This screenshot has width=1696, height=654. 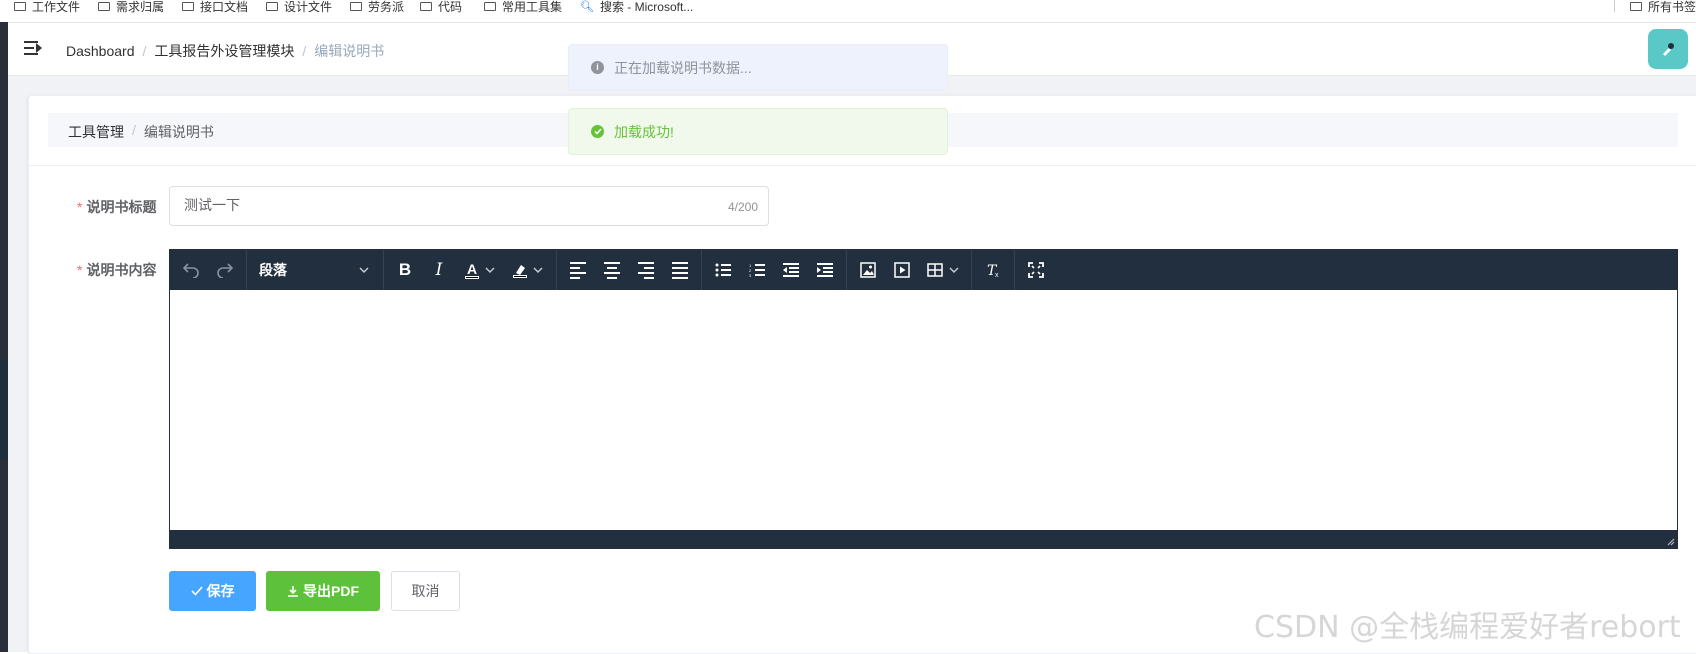 I want to click on clear-group: Tx, so click(x=993, y=270).